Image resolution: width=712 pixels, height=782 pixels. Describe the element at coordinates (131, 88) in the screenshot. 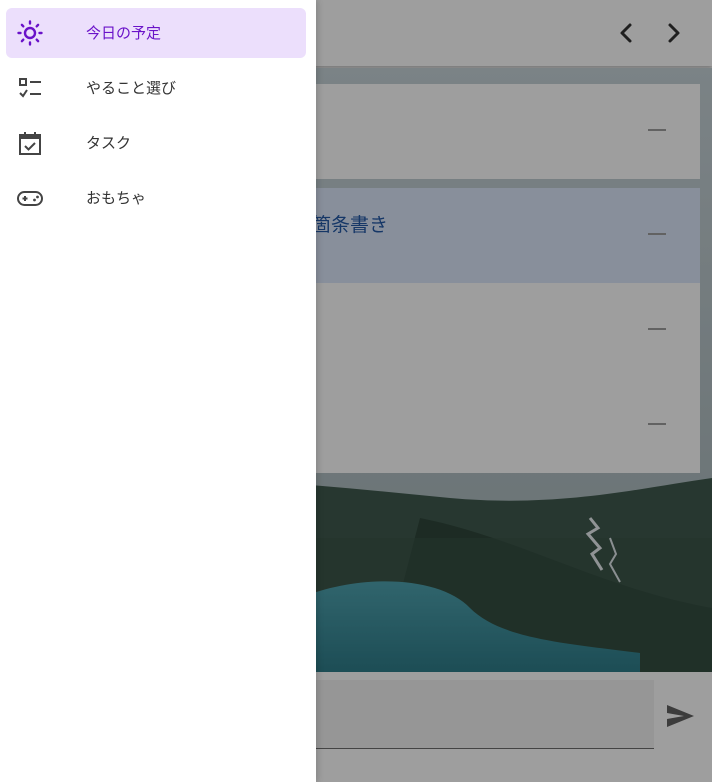

I see `drawer-item-label: やること選び` at that location.